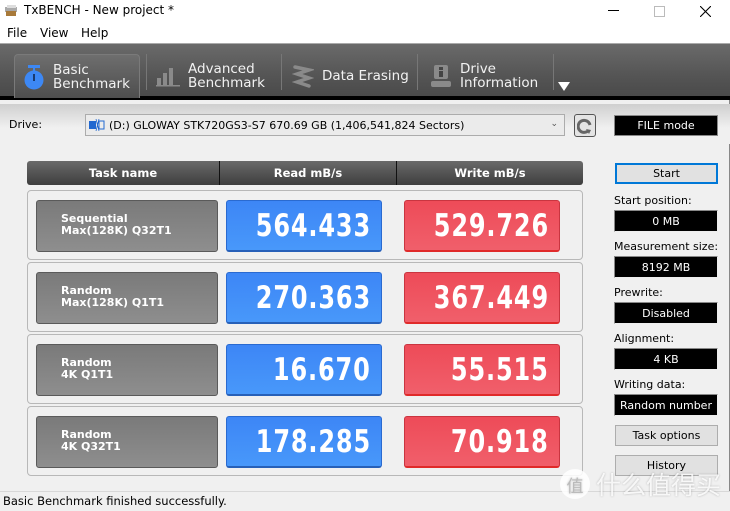 The image size is (730, 511). I want to click on measurement-size-label: Measurement size:, so click(666, 246).